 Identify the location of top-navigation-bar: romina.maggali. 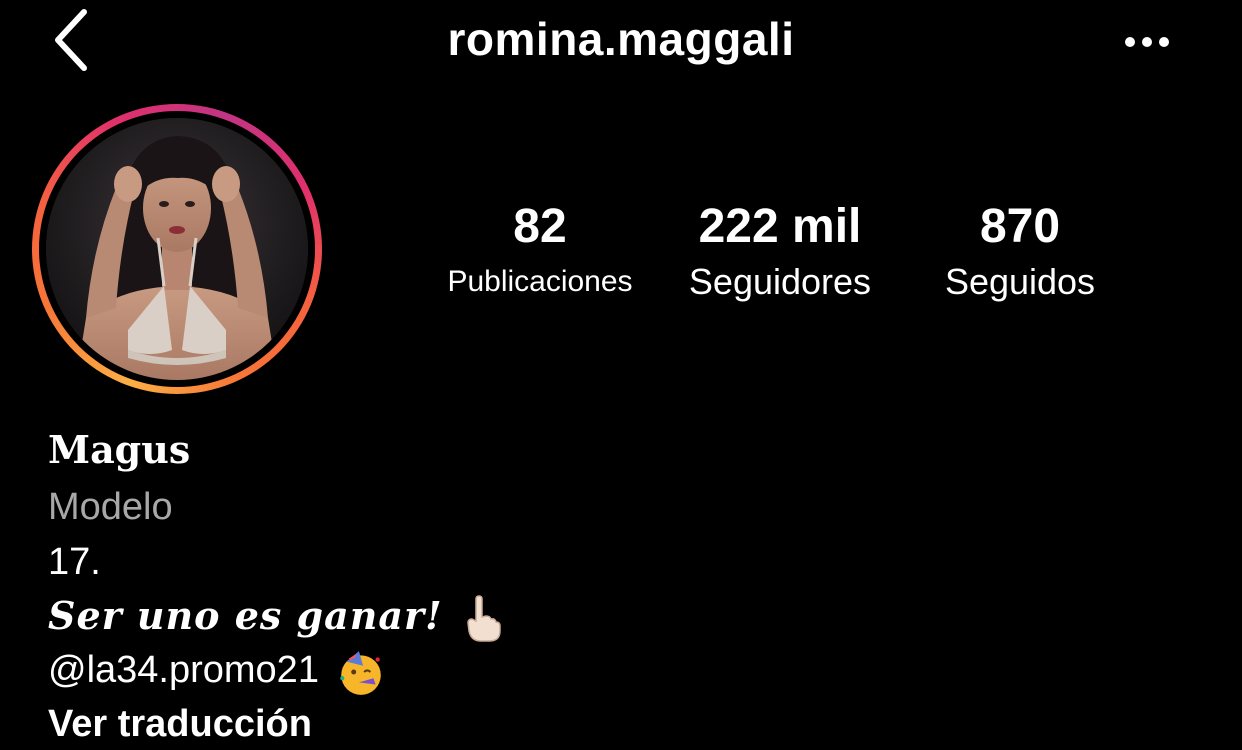
(621, 45).